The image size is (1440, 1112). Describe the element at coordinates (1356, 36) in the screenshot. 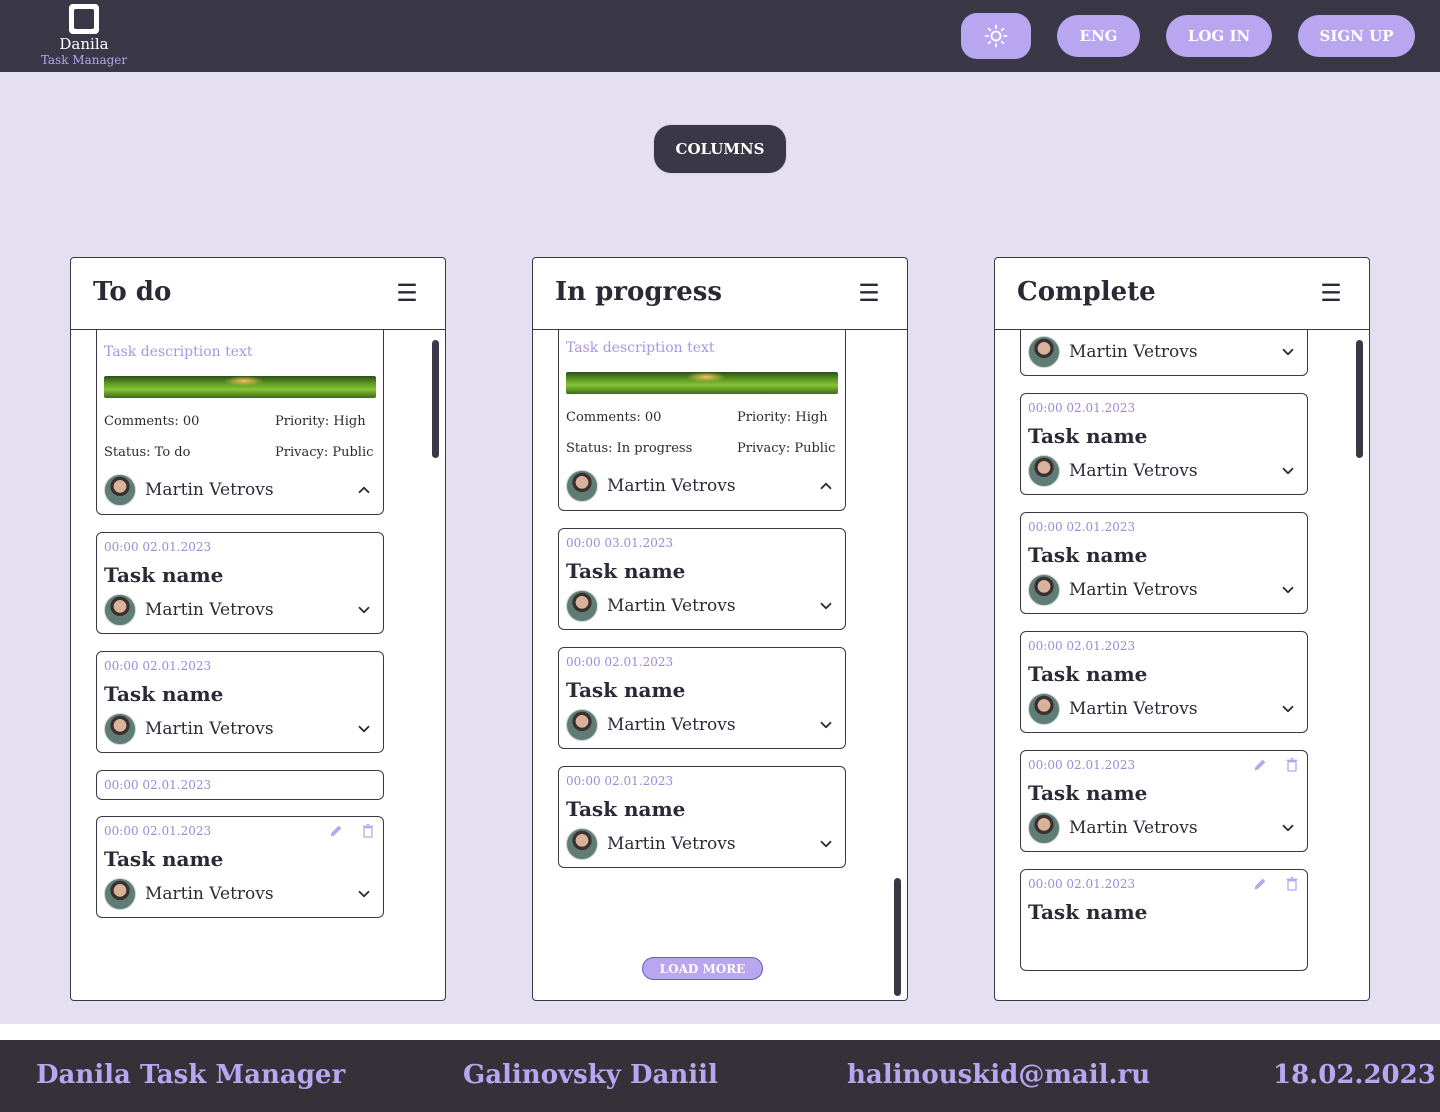

I see `signup-button: SIGN UP` at that location.